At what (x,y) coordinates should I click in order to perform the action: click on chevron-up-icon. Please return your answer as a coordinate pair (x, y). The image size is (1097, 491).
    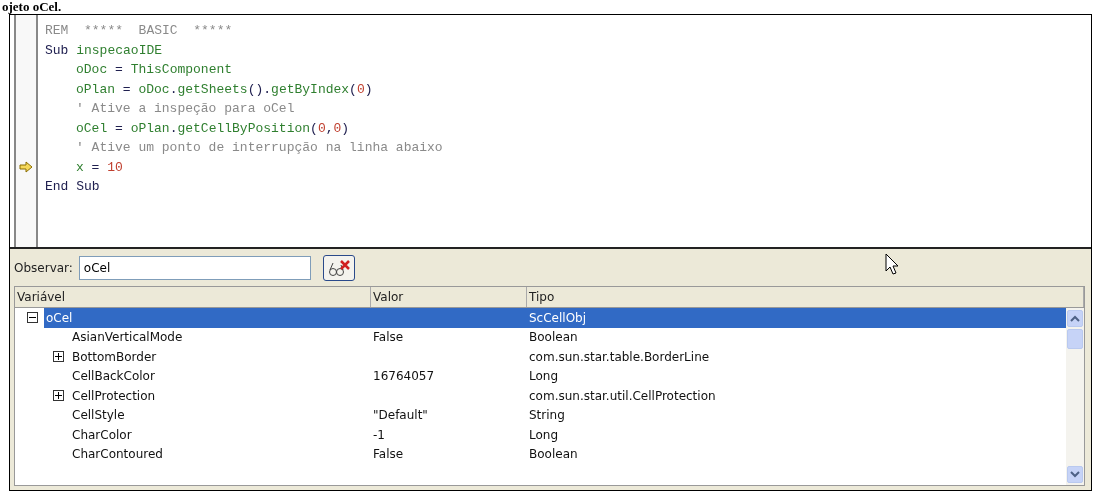
    Looking at the image, I should click on (1075, 318).